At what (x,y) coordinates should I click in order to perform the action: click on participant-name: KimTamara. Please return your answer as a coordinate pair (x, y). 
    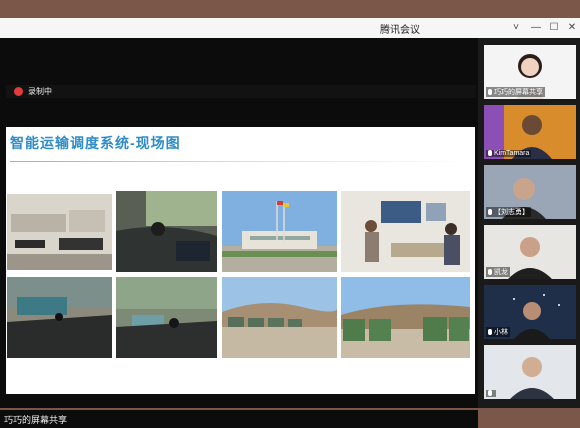
    Looking at the image, I should click on (509, 153).